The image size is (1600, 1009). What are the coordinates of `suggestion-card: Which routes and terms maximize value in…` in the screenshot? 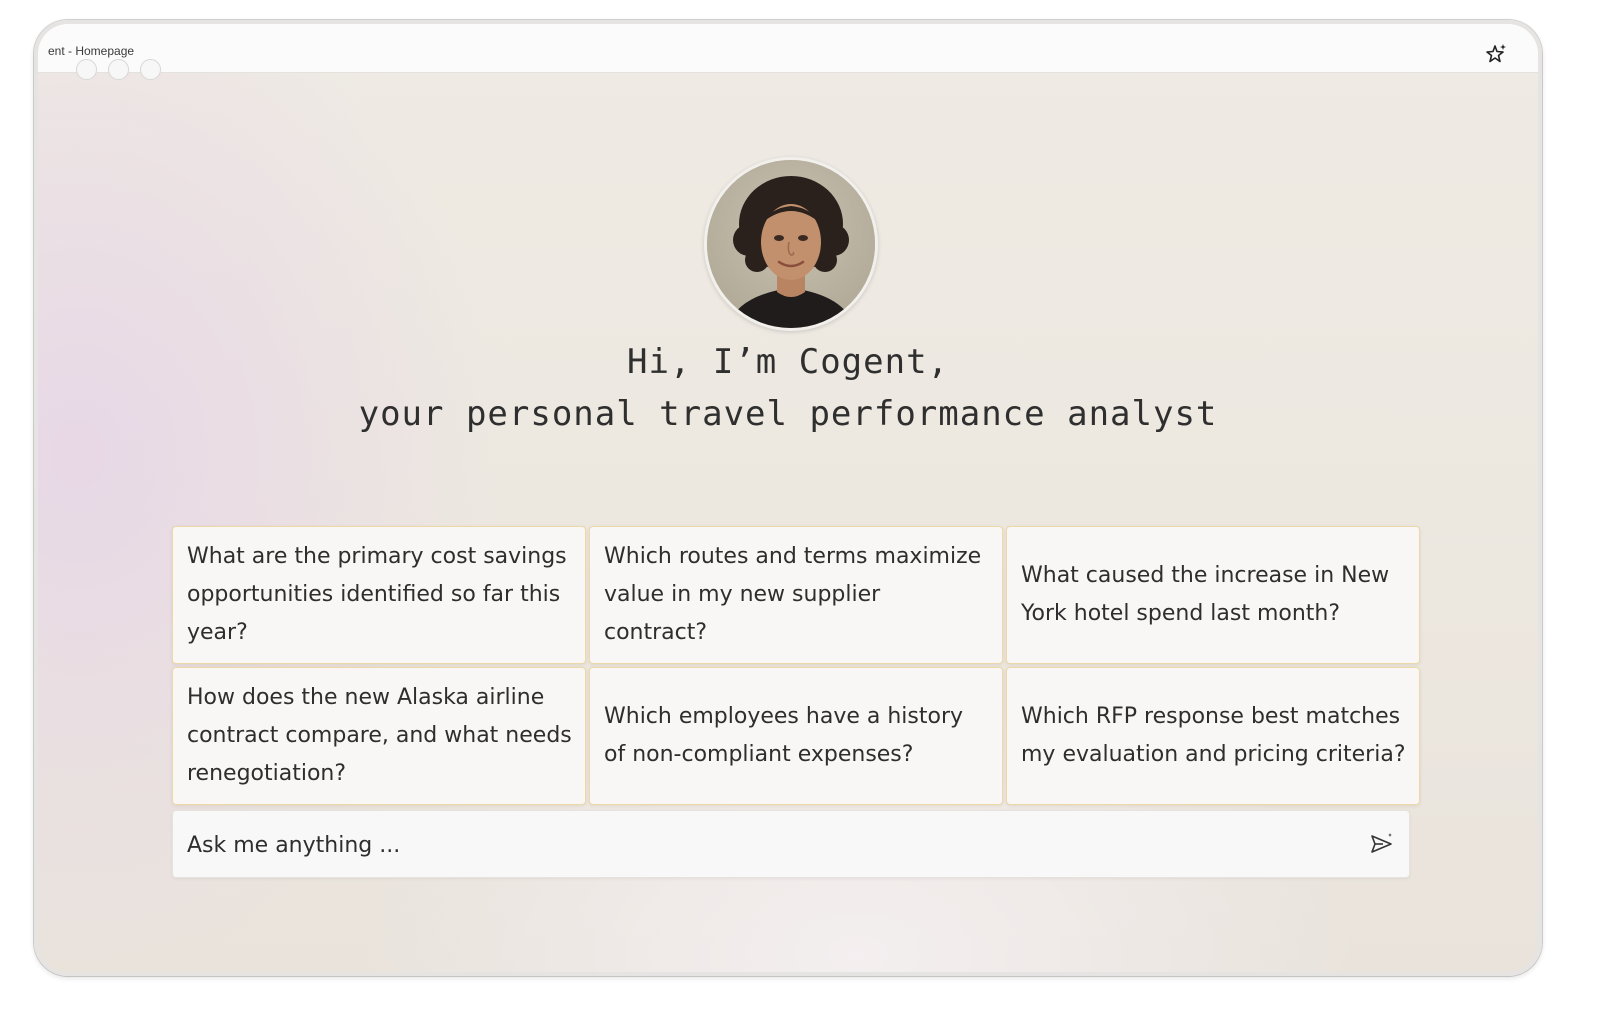 It's located at (796, 595).